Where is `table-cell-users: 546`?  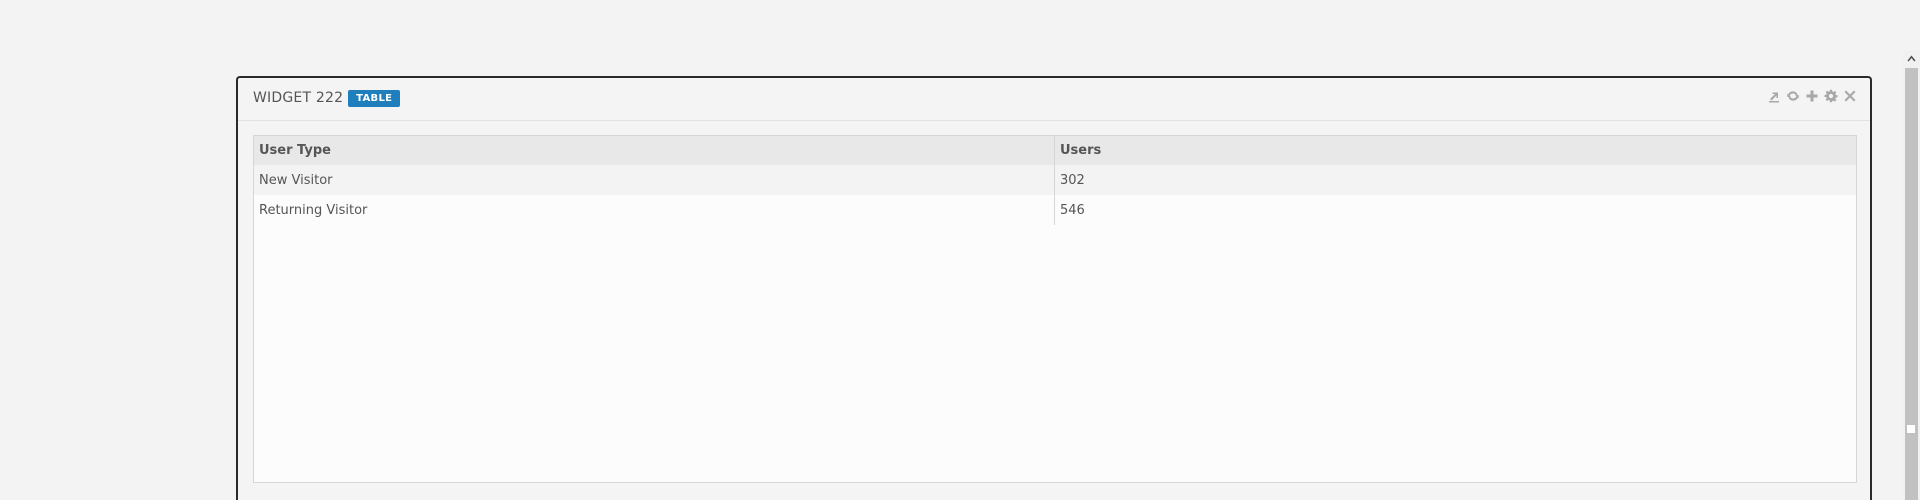 table-cell-users: 546 is located at coordinates (1455, 210).